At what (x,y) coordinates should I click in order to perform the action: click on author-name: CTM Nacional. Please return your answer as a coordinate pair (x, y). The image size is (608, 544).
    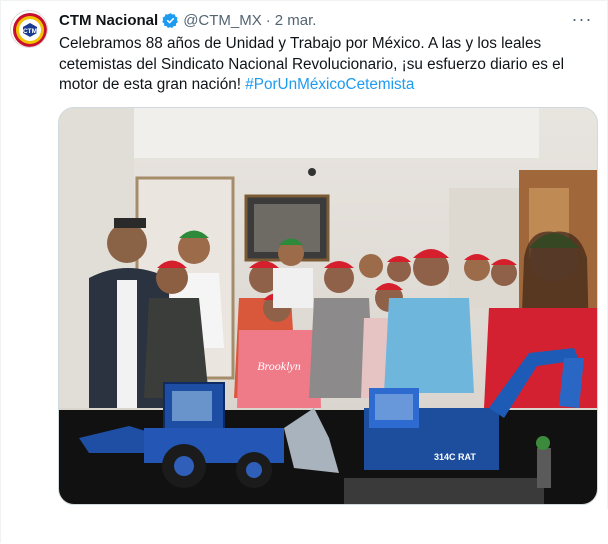
    Looking at the image, I should click on (108, 20).